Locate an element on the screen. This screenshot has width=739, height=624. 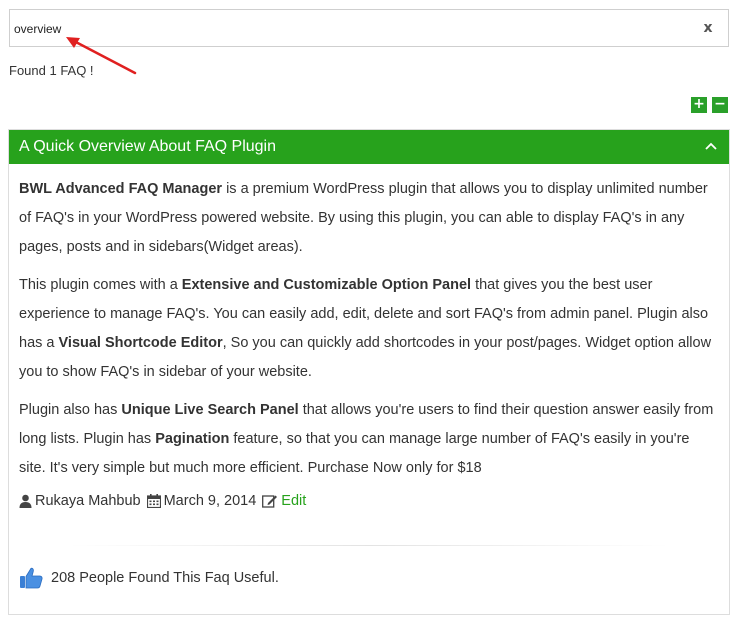
divider is located at coordinates (369, 545).